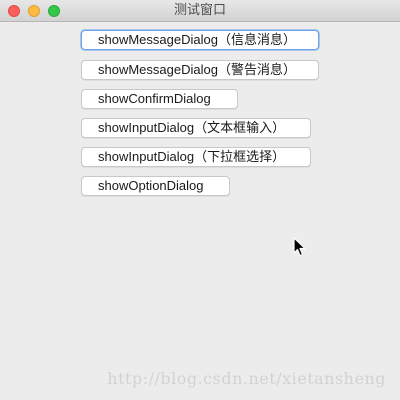 Image resolution: width=400 pixels, height=400 pixels. What do you see at coordinates (196, 157) in the screenshot?
I see `show-input-dialog-select-button: showInputDialog（下拉框选择）` at bounding box center [196, 157].